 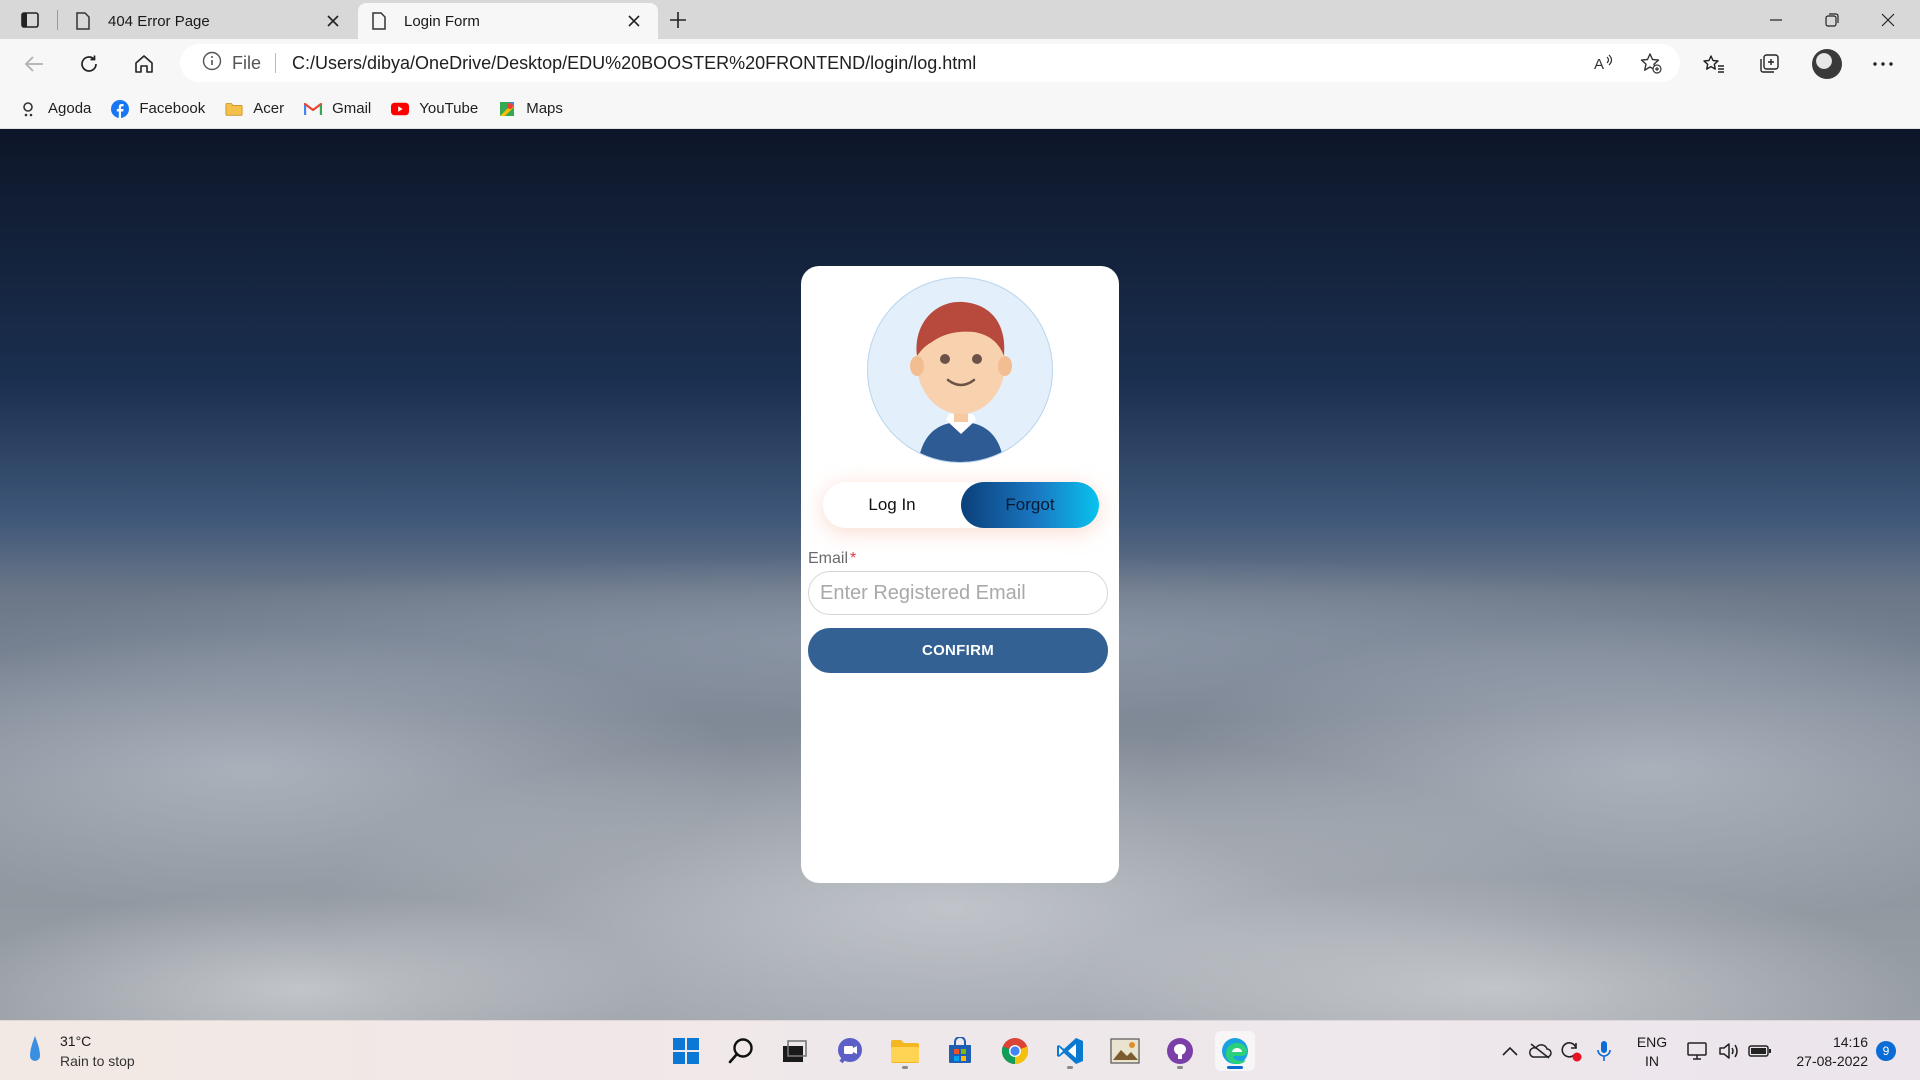 What do you see at coordinates (960, 19) in the screenshot?
I see `tab-strip: 404 Error Page Login Form` at bounding box center [960, 19].